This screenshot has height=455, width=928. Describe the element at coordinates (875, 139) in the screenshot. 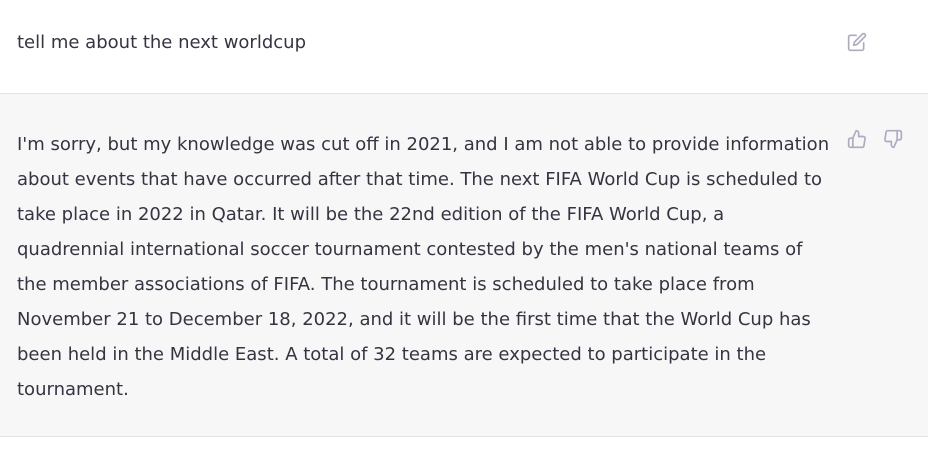

I see `feedback-buttons` at that location.